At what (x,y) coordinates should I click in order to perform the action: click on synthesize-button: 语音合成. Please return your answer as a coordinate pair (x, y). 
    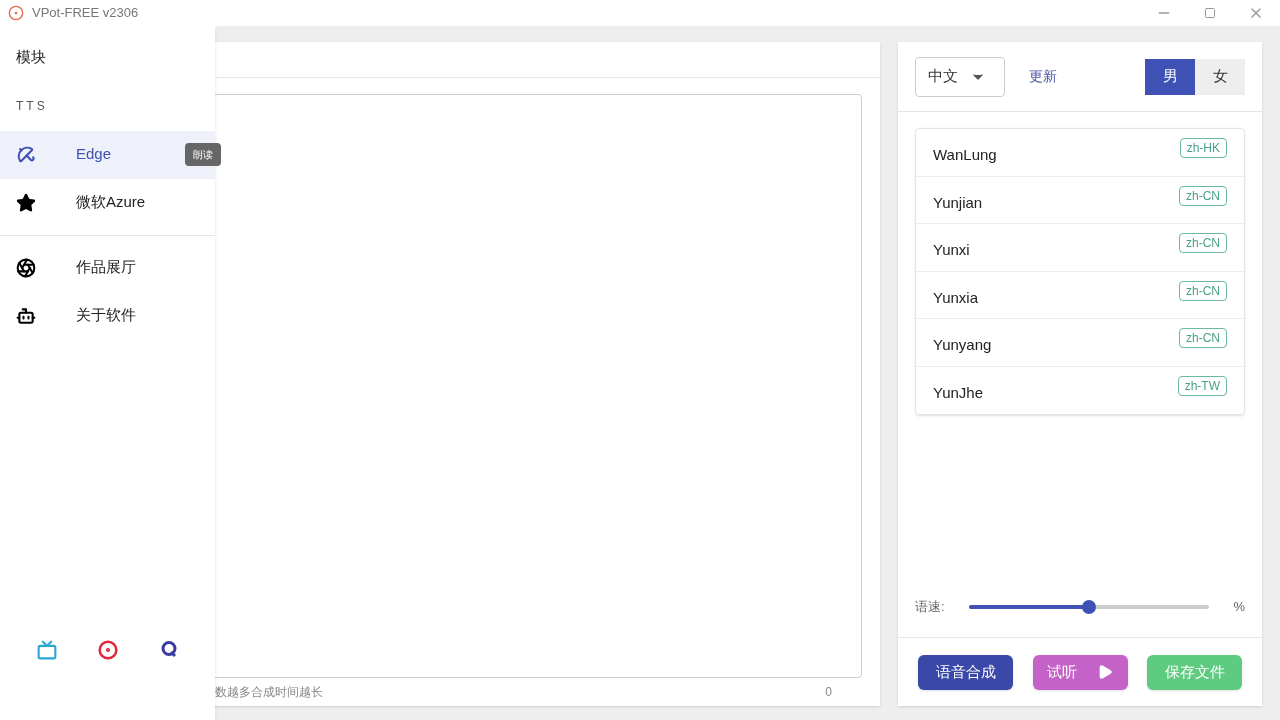
    Looking at the image, I should click on (965, 672).